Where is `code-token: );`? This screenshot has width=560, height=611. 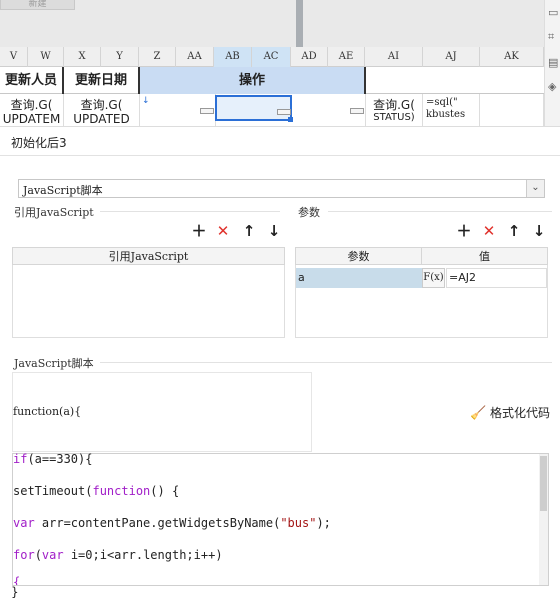
code-token: ); is located at coordinates (323, 523).